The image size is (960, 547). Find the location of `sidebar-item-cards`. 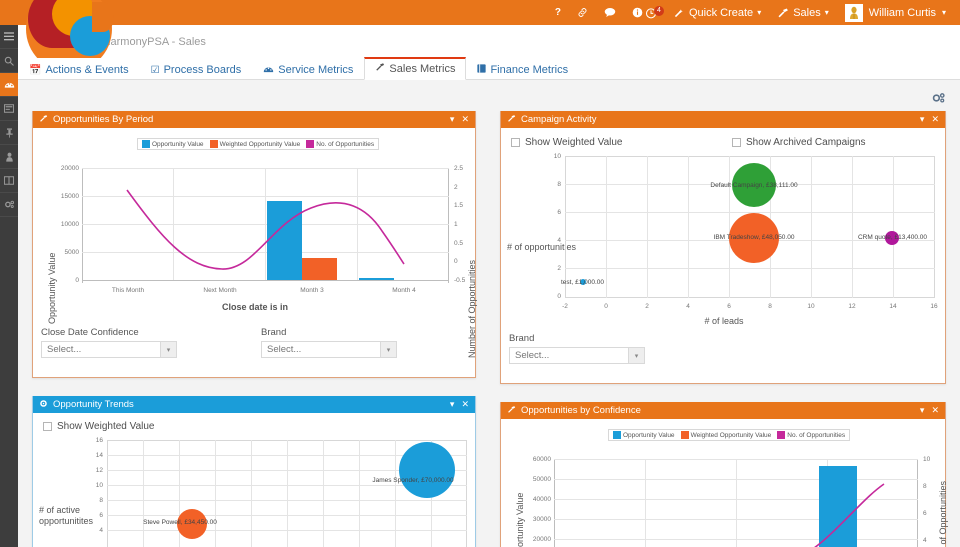

sidebar-item-cards is located at coordinates (9, 109).